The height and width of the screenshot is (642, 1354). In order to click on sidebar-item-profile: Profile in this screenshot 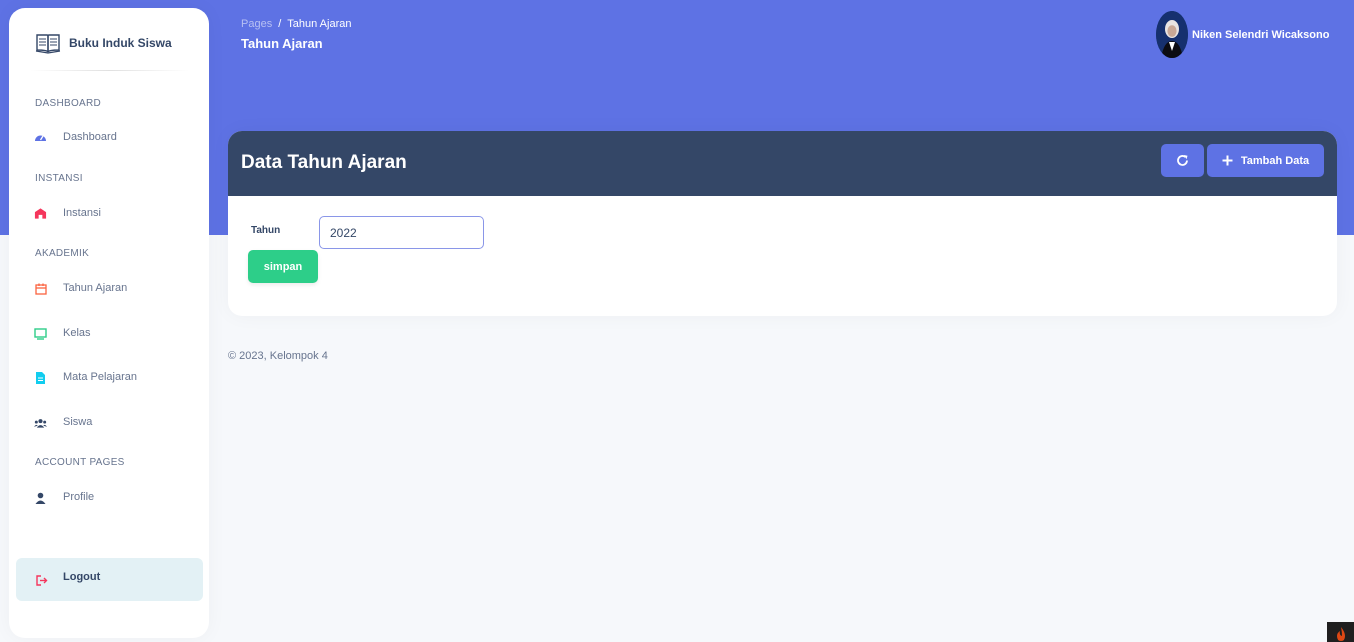, I will do `click(109, 497)`.